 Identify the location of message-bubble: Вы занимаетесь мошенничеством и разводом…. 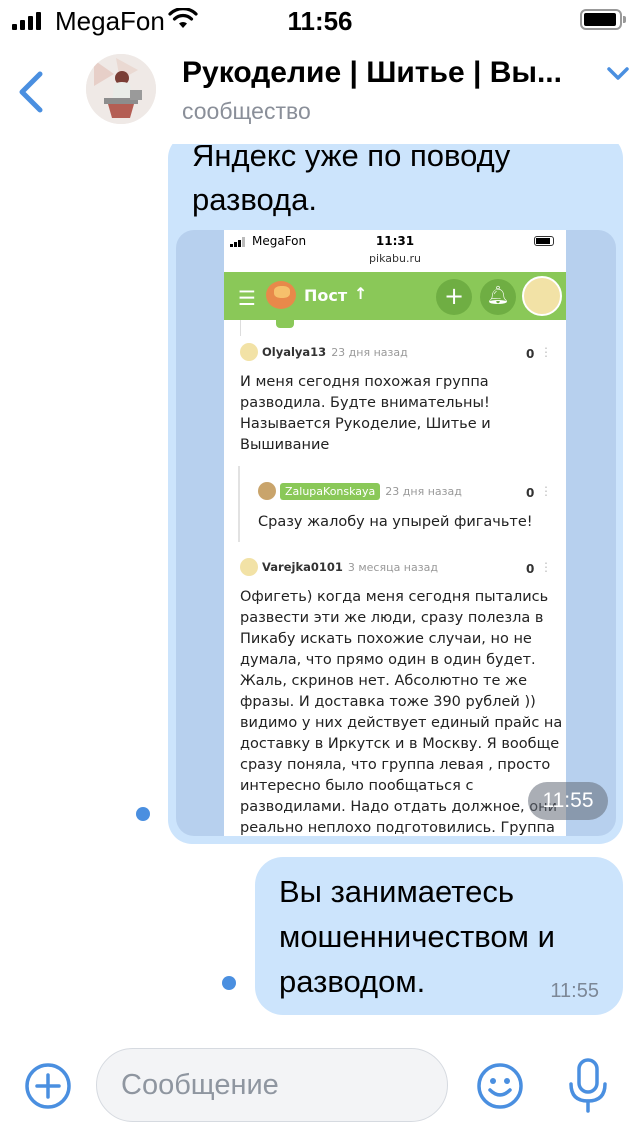
(439, 936).